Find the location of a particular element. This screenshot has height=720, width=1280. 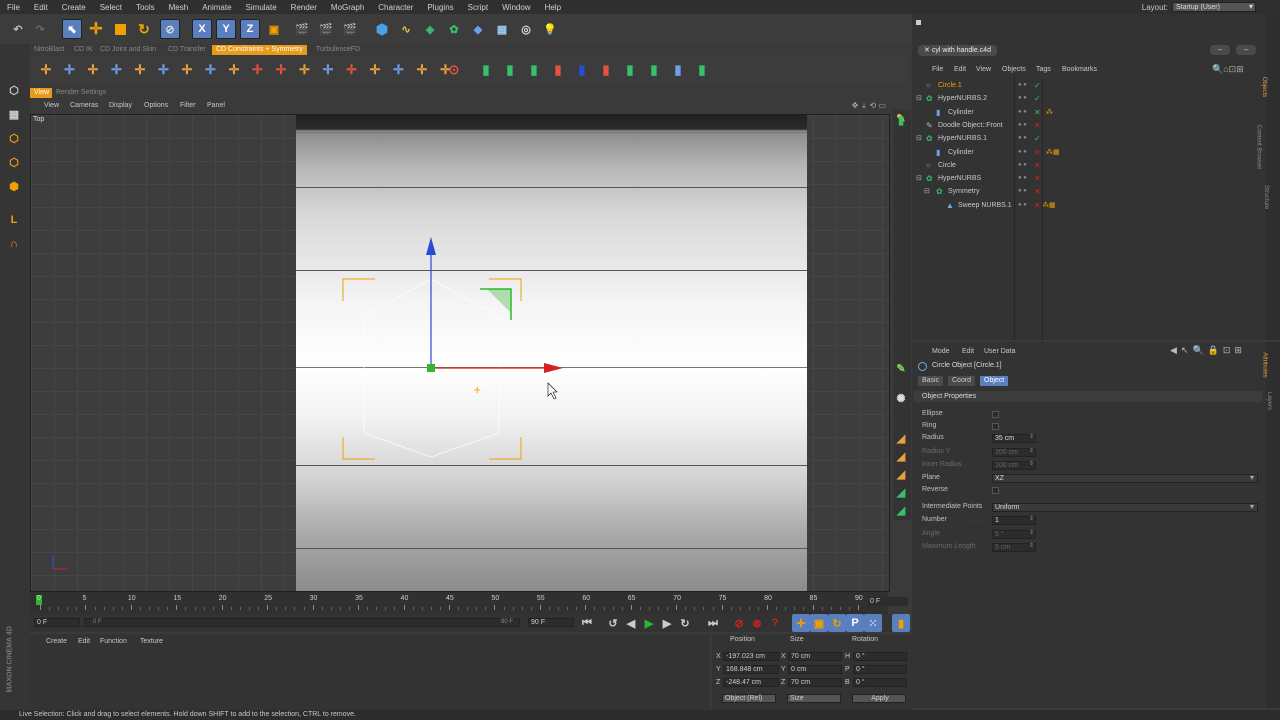

side-tab-objects: Objects is located at coordinates (1264, 87).